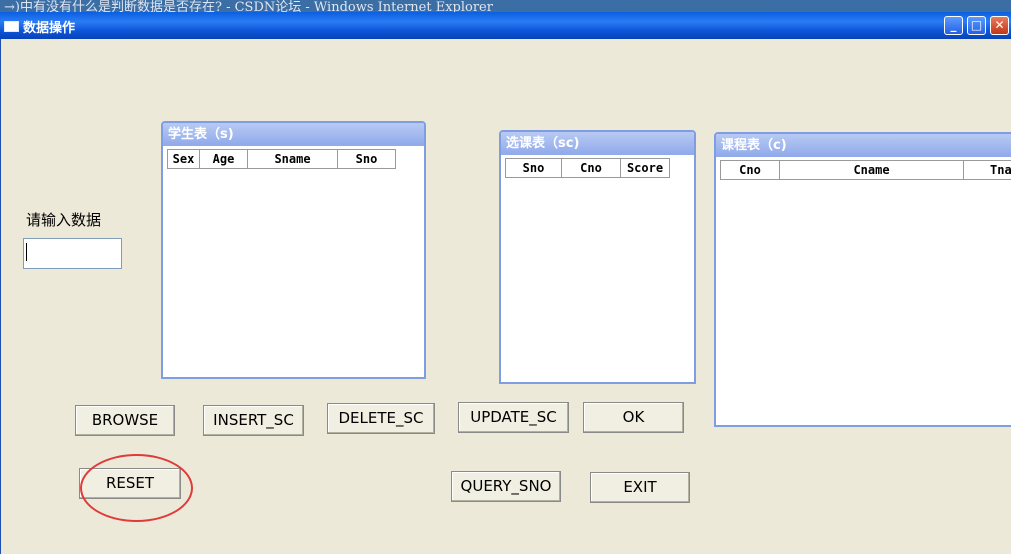  Describe the element at coordinates (72, 253) in the screenshot. I see `data-input` at that location.